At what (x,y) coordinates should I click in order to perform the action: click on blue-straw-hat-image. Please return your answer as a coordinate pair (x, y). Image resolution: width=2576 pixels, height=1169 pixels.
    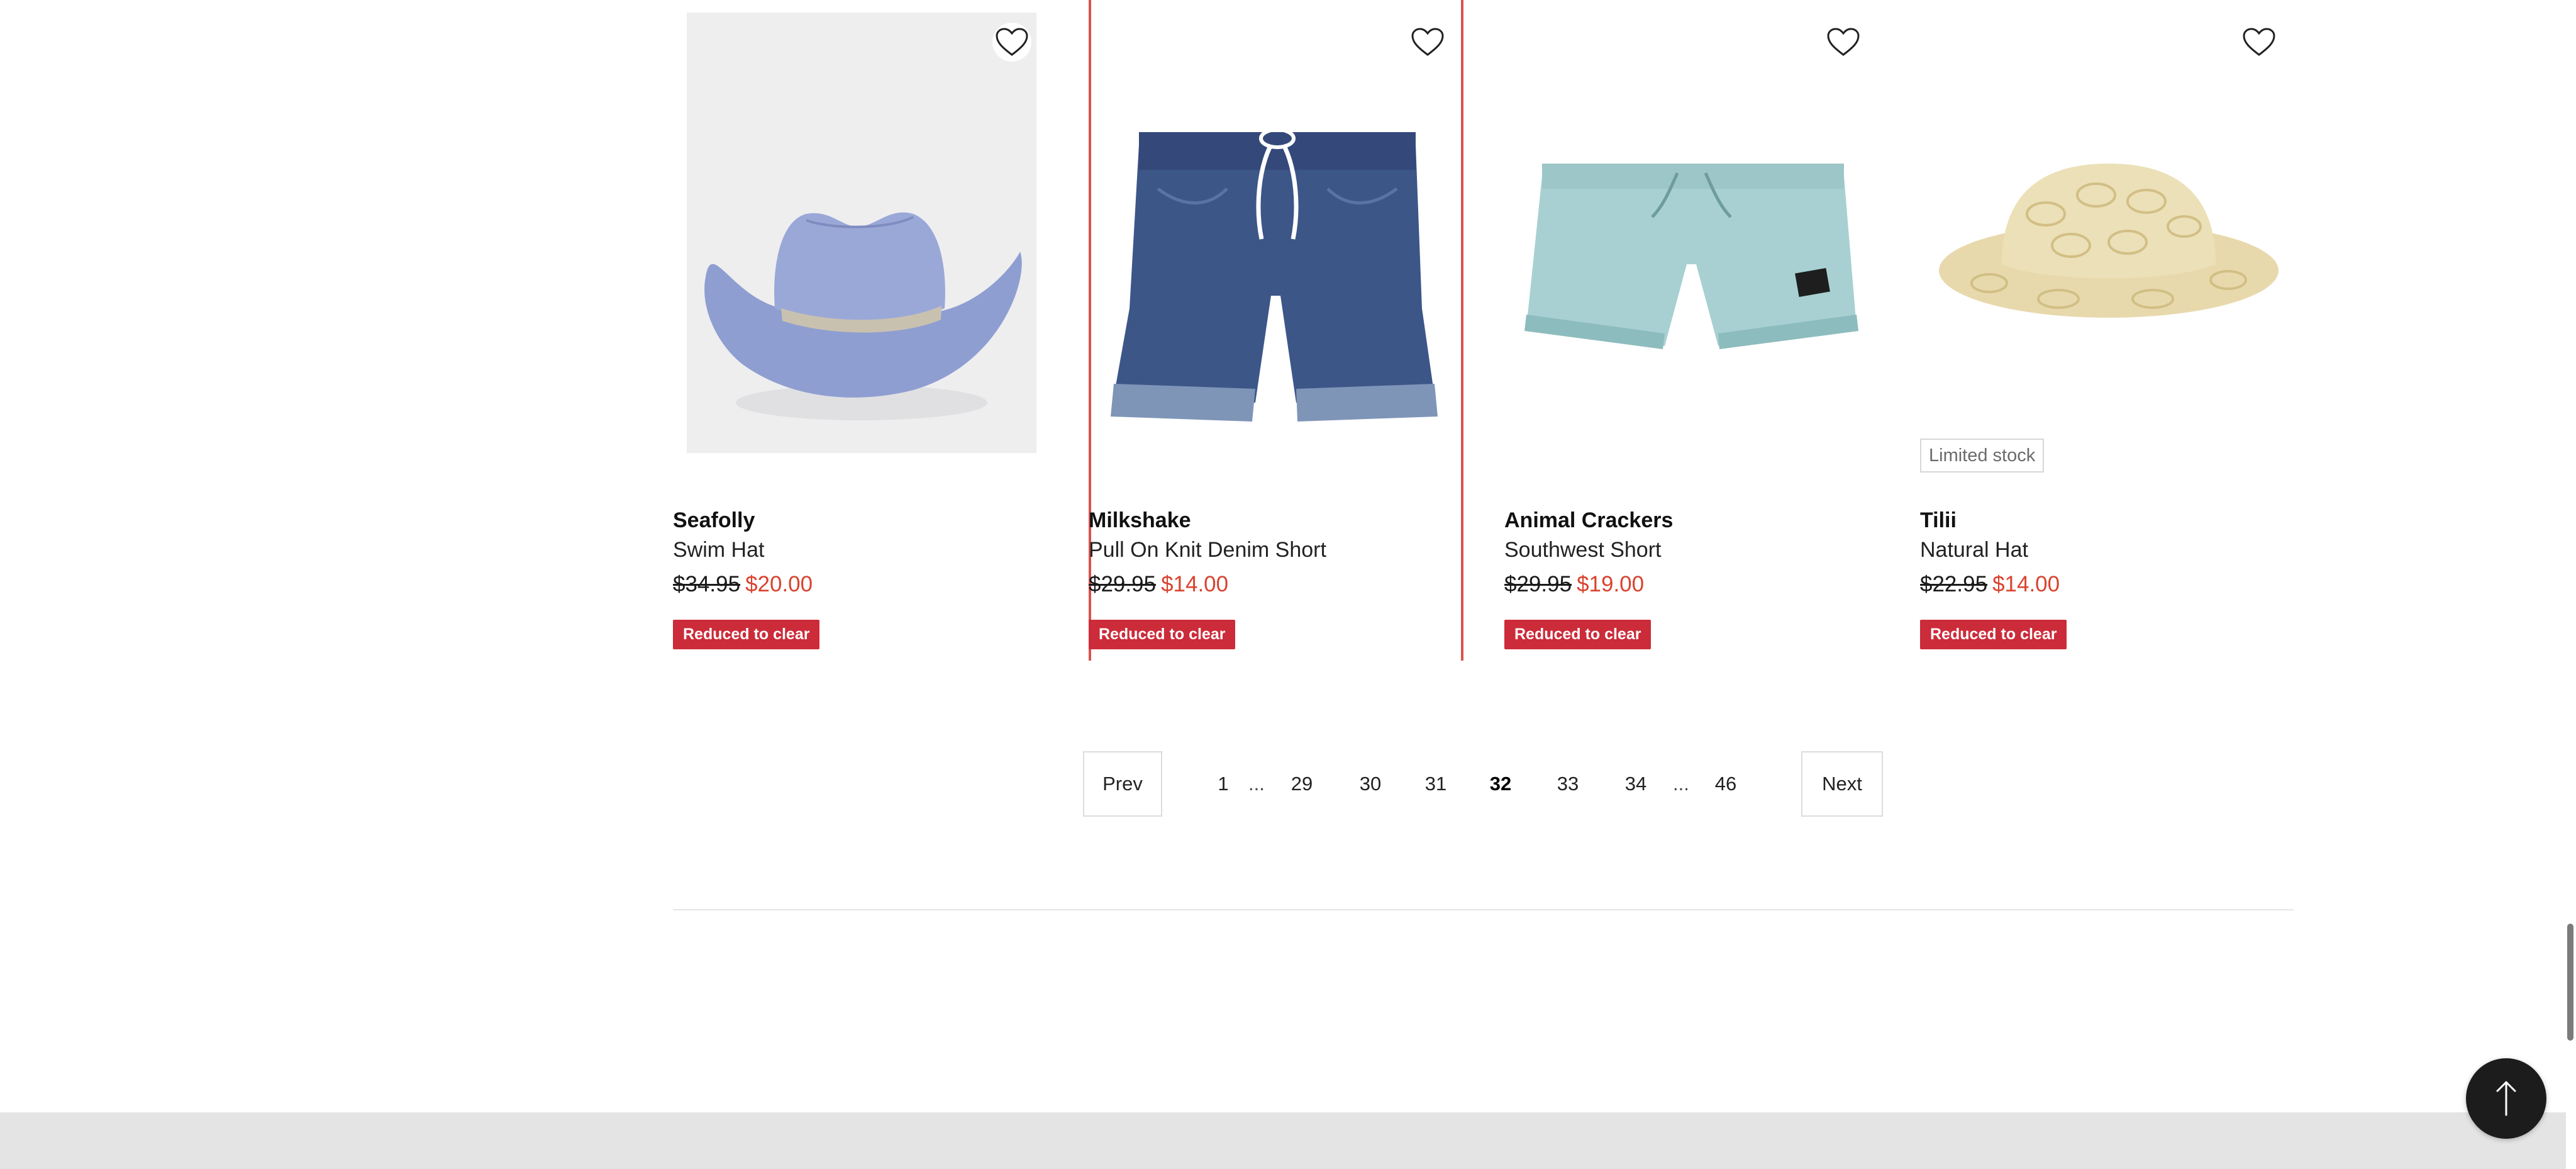
    Looking at the image, I should click on (861, 233).